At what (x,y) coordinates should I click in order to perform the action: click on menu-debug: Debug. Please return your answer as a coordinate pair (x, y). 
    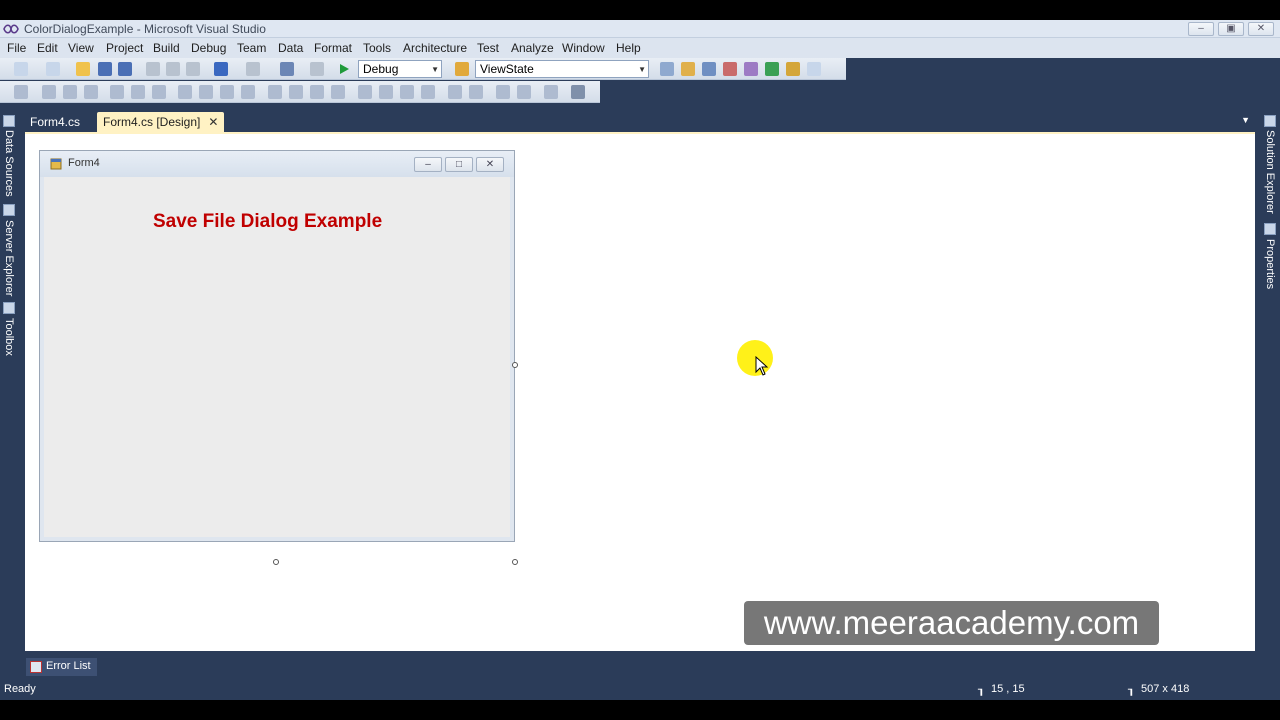
    Looking at the image, I should click on (208, 48).